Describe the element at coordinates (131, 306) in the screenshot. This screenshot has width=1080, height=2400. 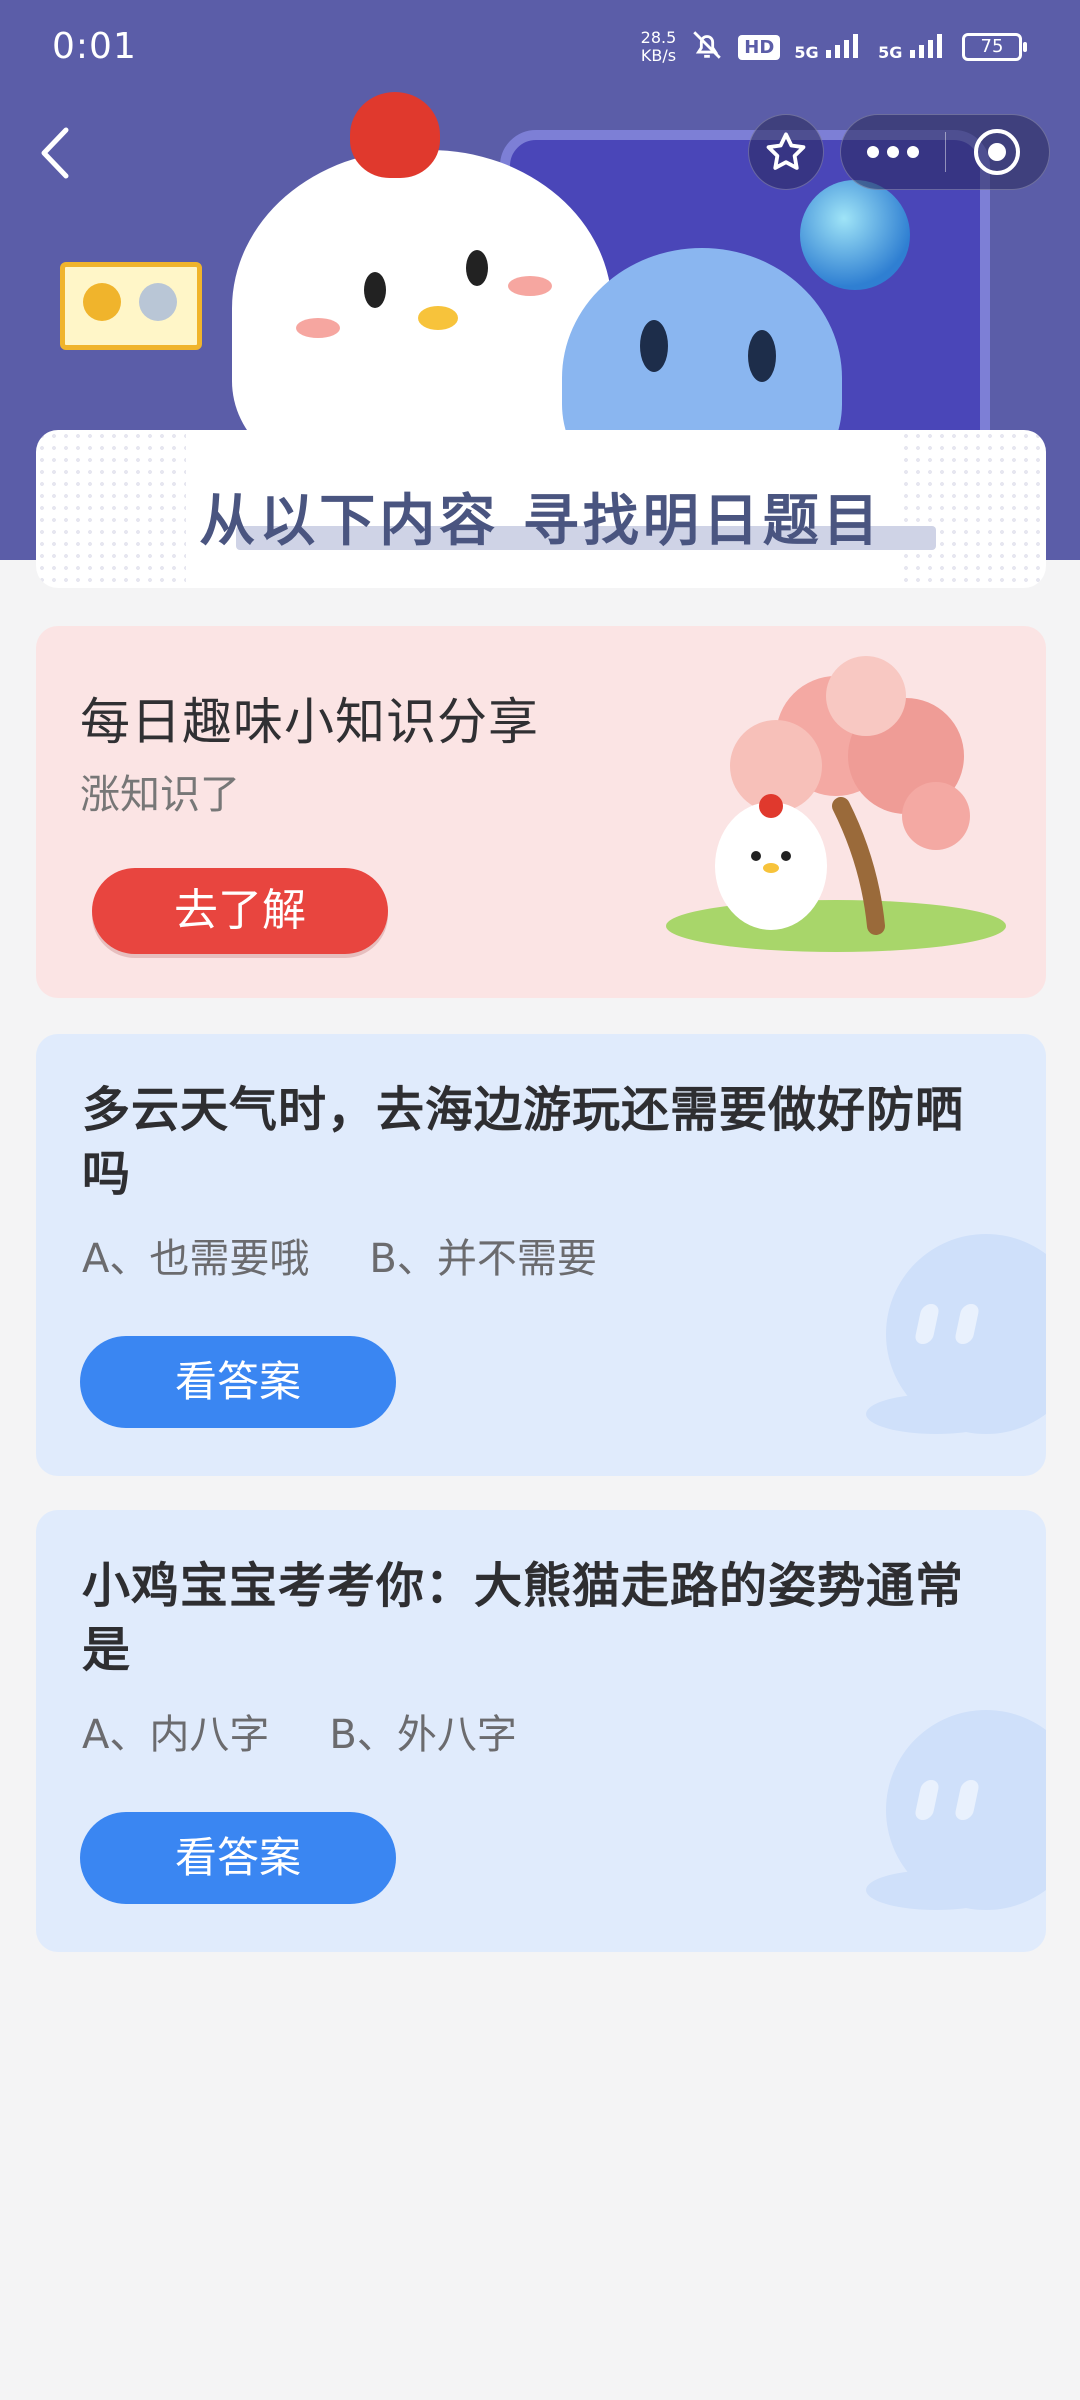
I see `medal-frame-icon` at that location.